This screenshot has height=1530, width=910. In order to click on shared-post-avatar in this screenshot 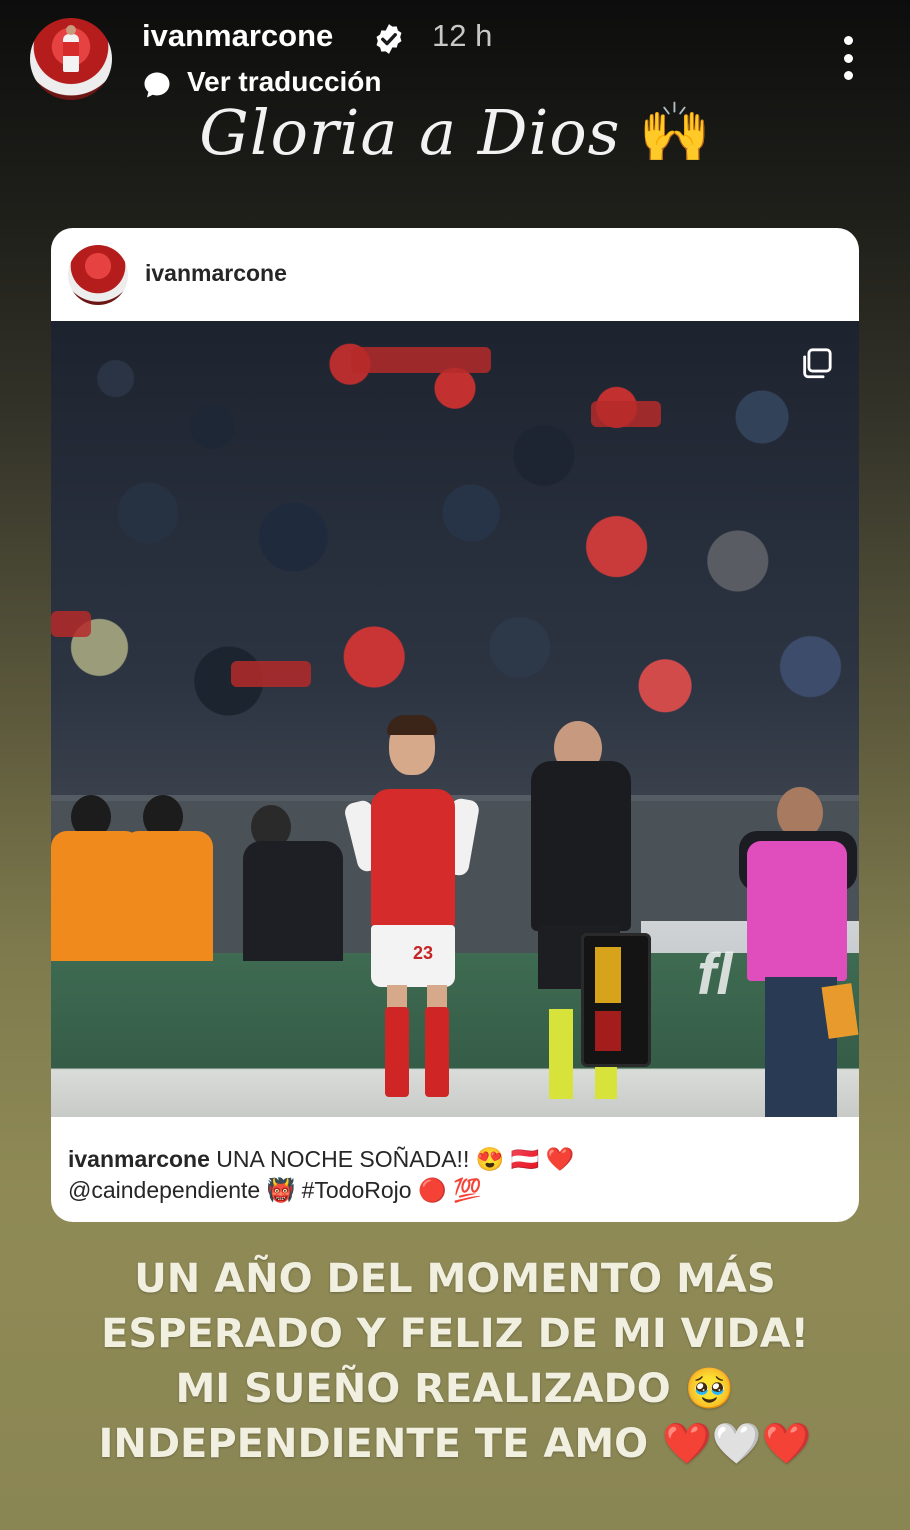, I will do `click(98, 275)`.